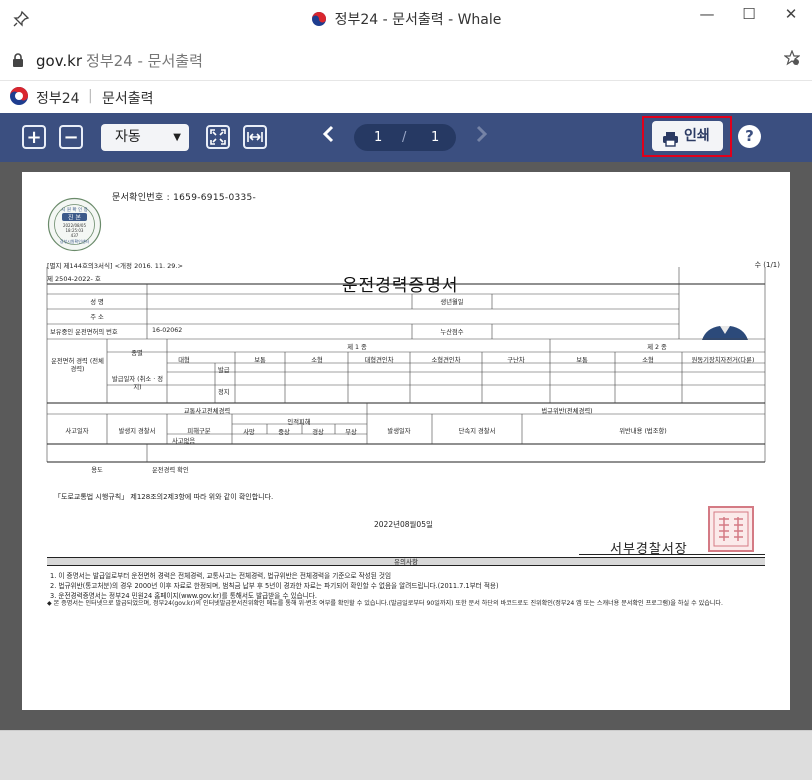  What do you see at coordinates (224, 370) in the screenshot?
I see `label-issued: 발급` at bounding box center [224, 370].